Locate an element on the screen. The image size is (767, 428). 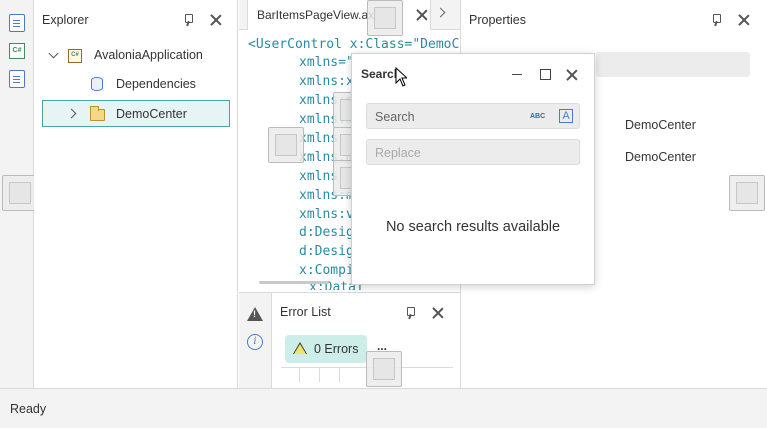
dock-target-left is located at coordinates (20, 193).